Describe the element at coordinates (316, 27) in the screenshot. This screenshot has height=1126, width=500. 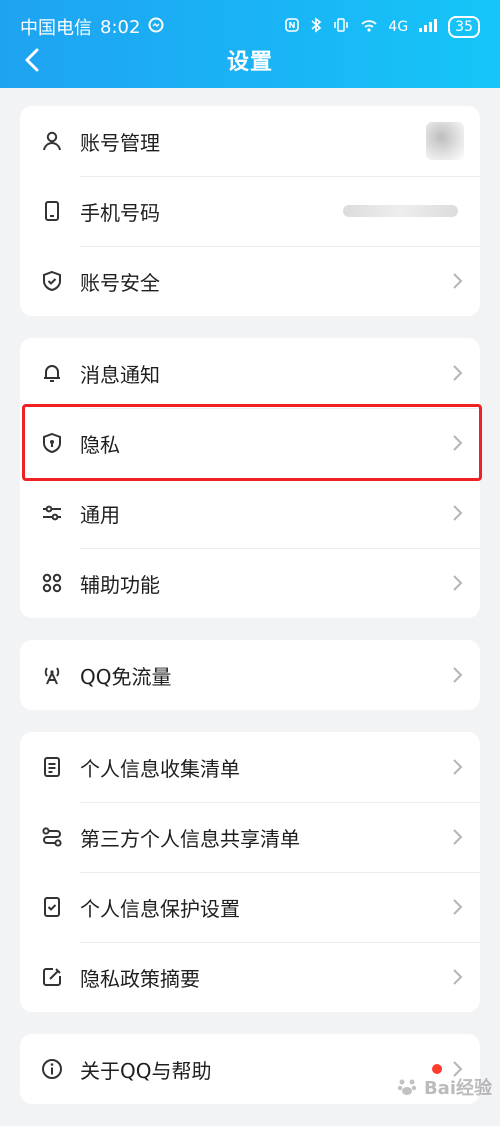
I see `bluetooth-icon` at that location.